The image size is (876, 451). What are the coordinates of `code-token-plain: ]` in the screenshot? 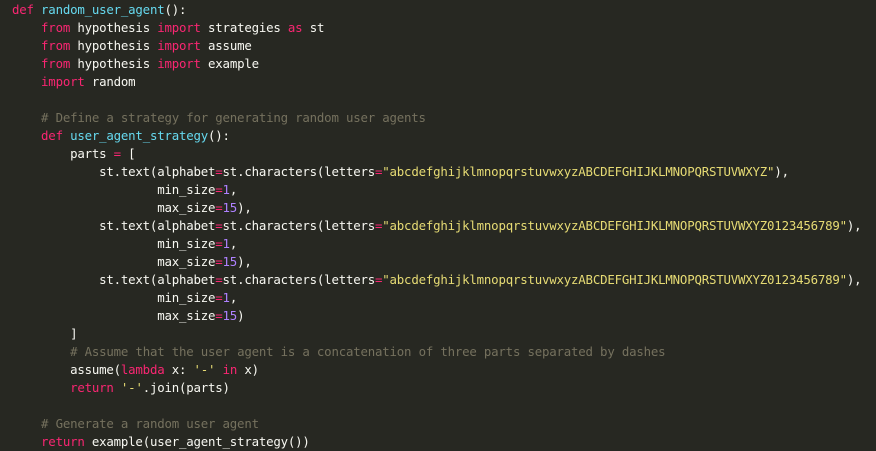 It's located at (45, 333).